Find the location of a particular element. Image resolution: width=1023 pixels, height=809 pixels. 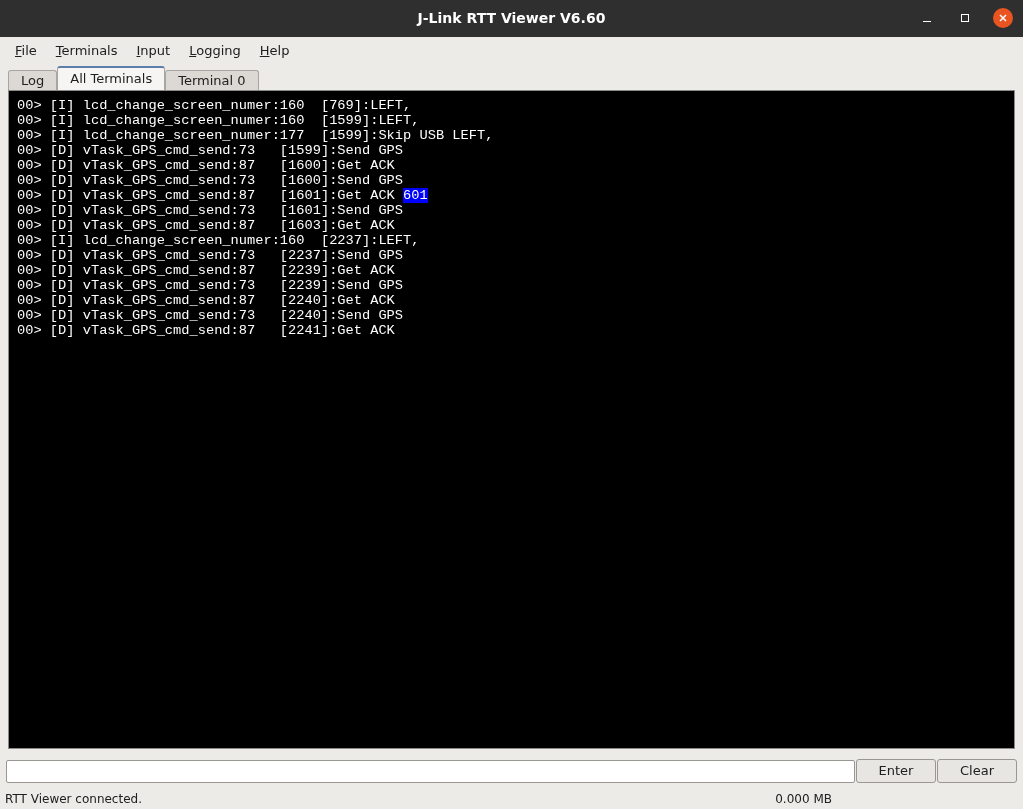

close-icon is located at coordinates (1003, 18).